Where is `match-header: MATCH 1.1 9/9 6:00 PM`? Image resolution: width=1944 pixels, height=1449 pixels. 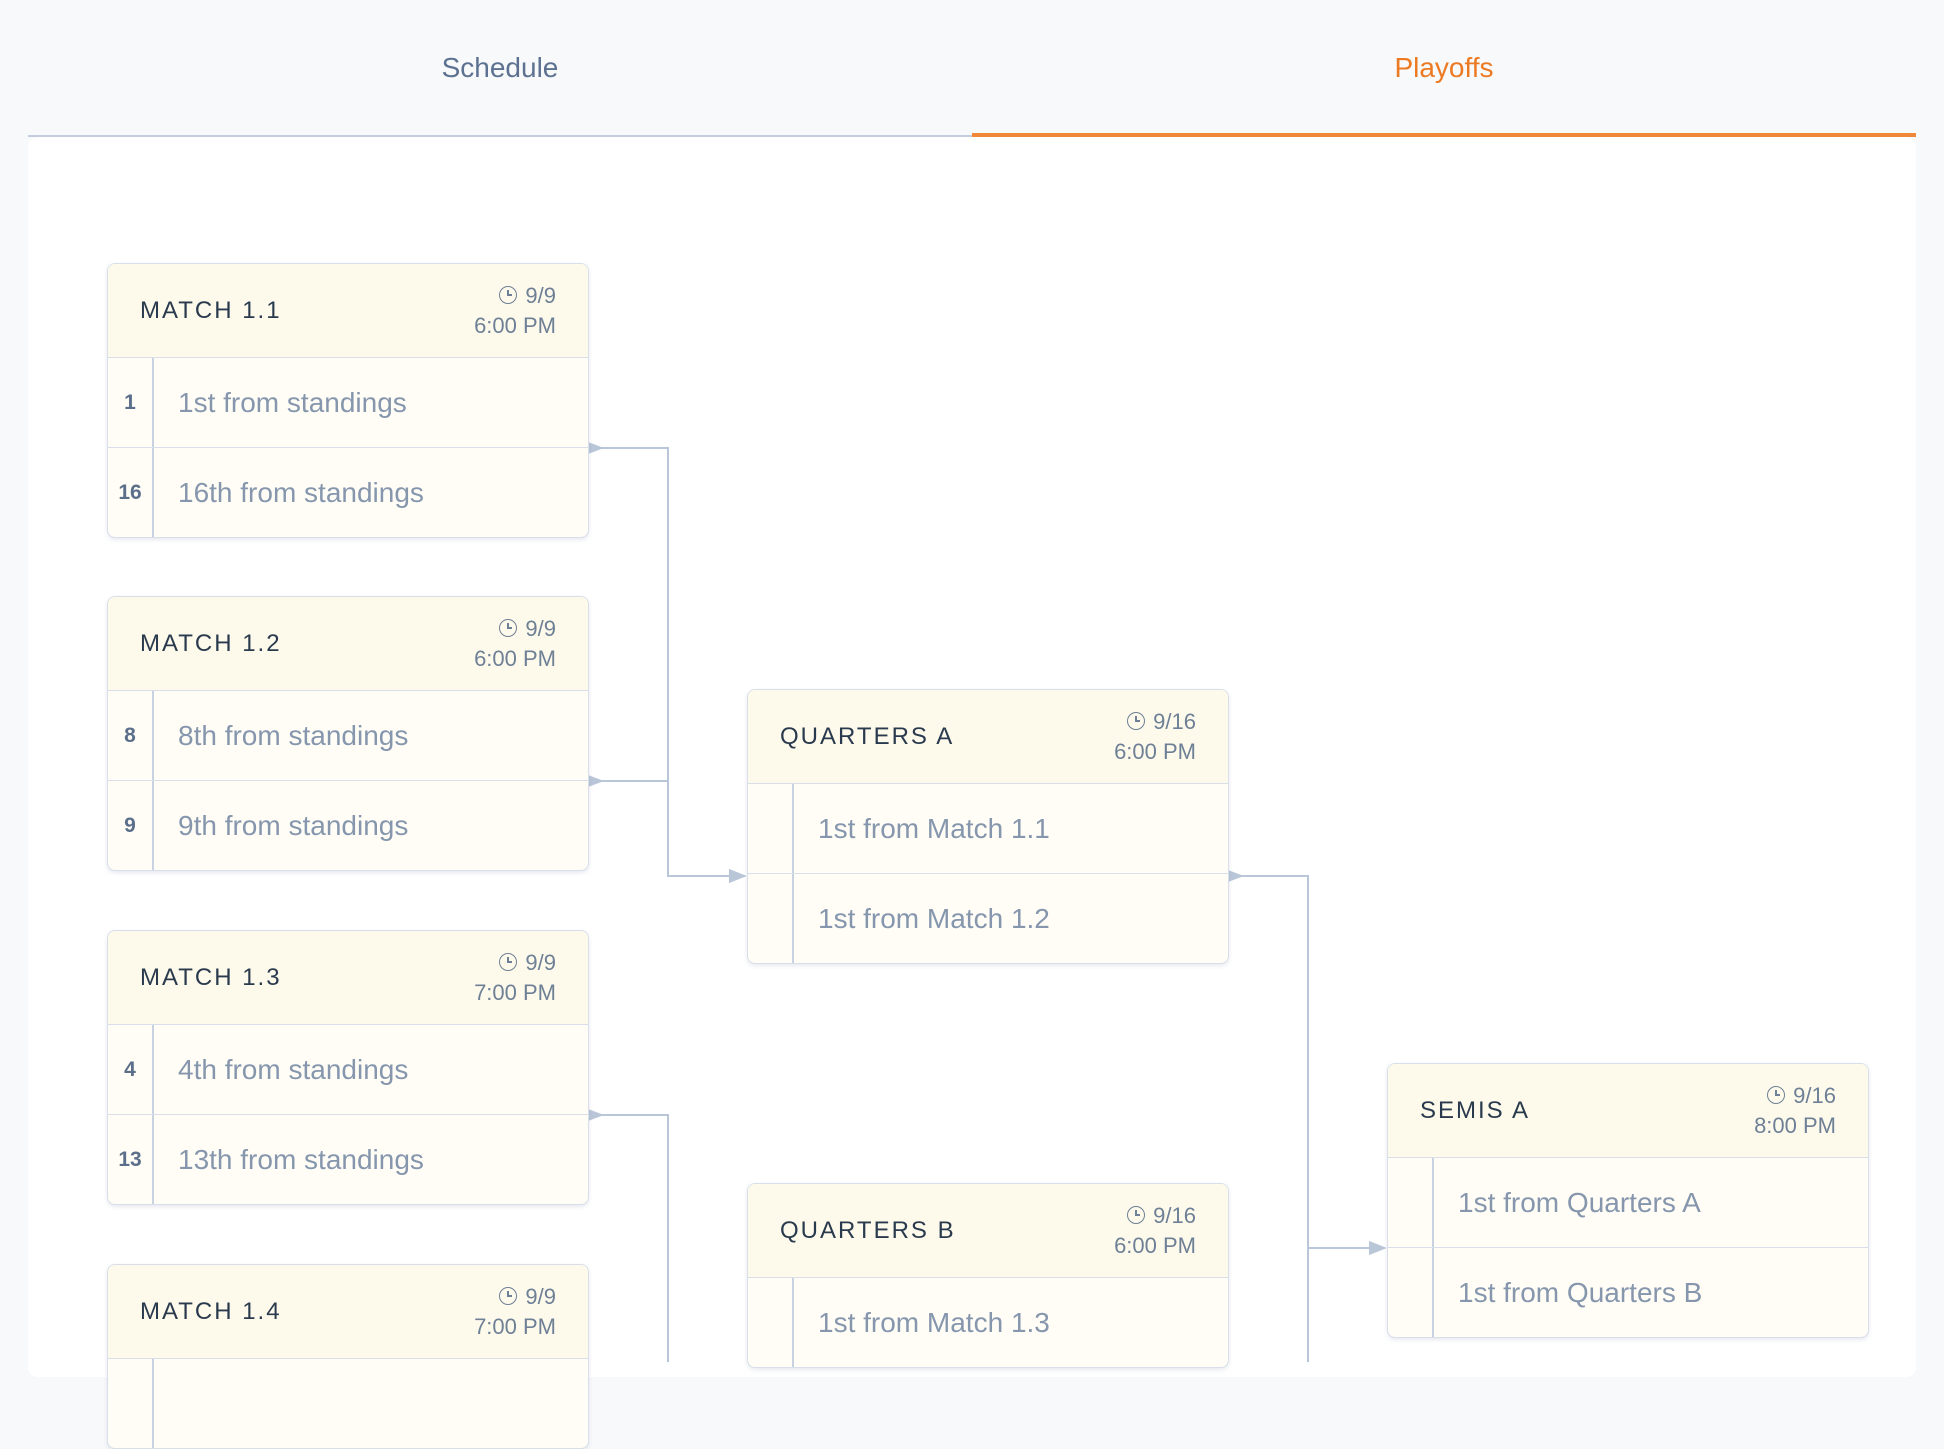 match-header: MATCH 1.1 9/9 6:00 PM is located at coordinates (348, 311).